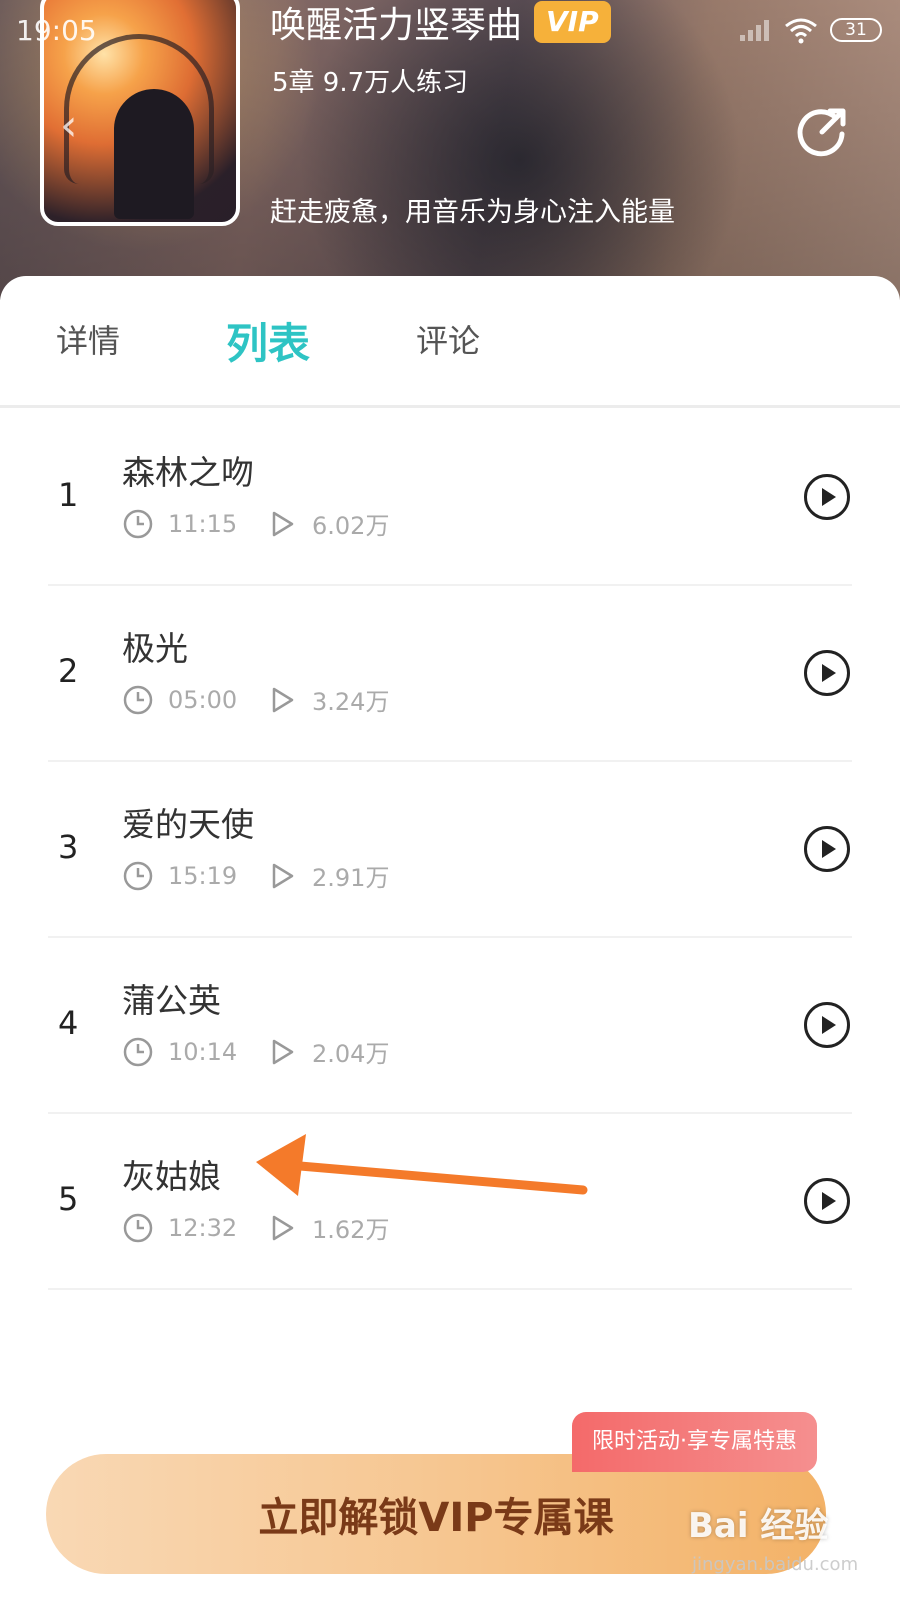 Image resolution: width=900 pixels, height=1600 pixels. I want to click on course-meta: 5章 9.7万人练习, so click(370, 83).